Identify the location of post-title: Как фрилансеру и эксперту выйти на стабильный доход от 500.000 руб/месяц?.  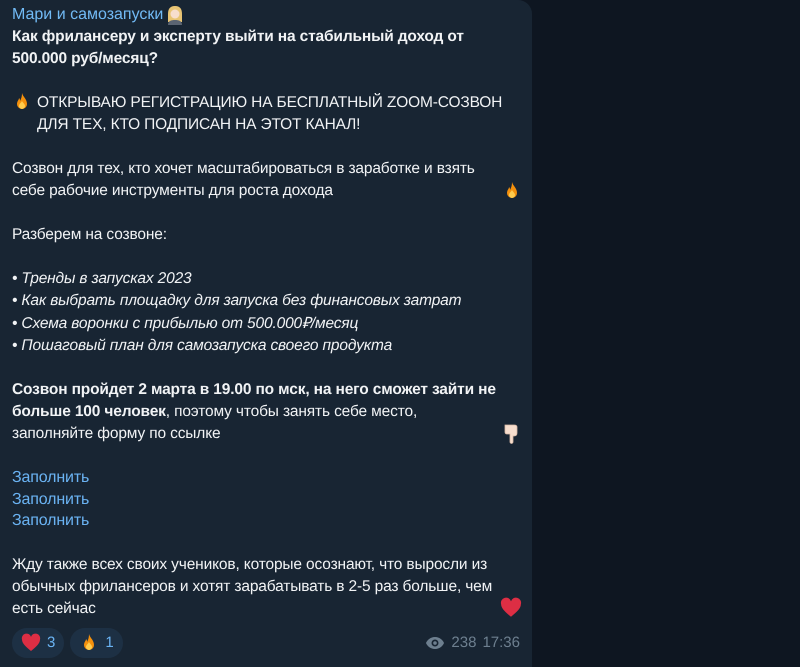
(238, 48).